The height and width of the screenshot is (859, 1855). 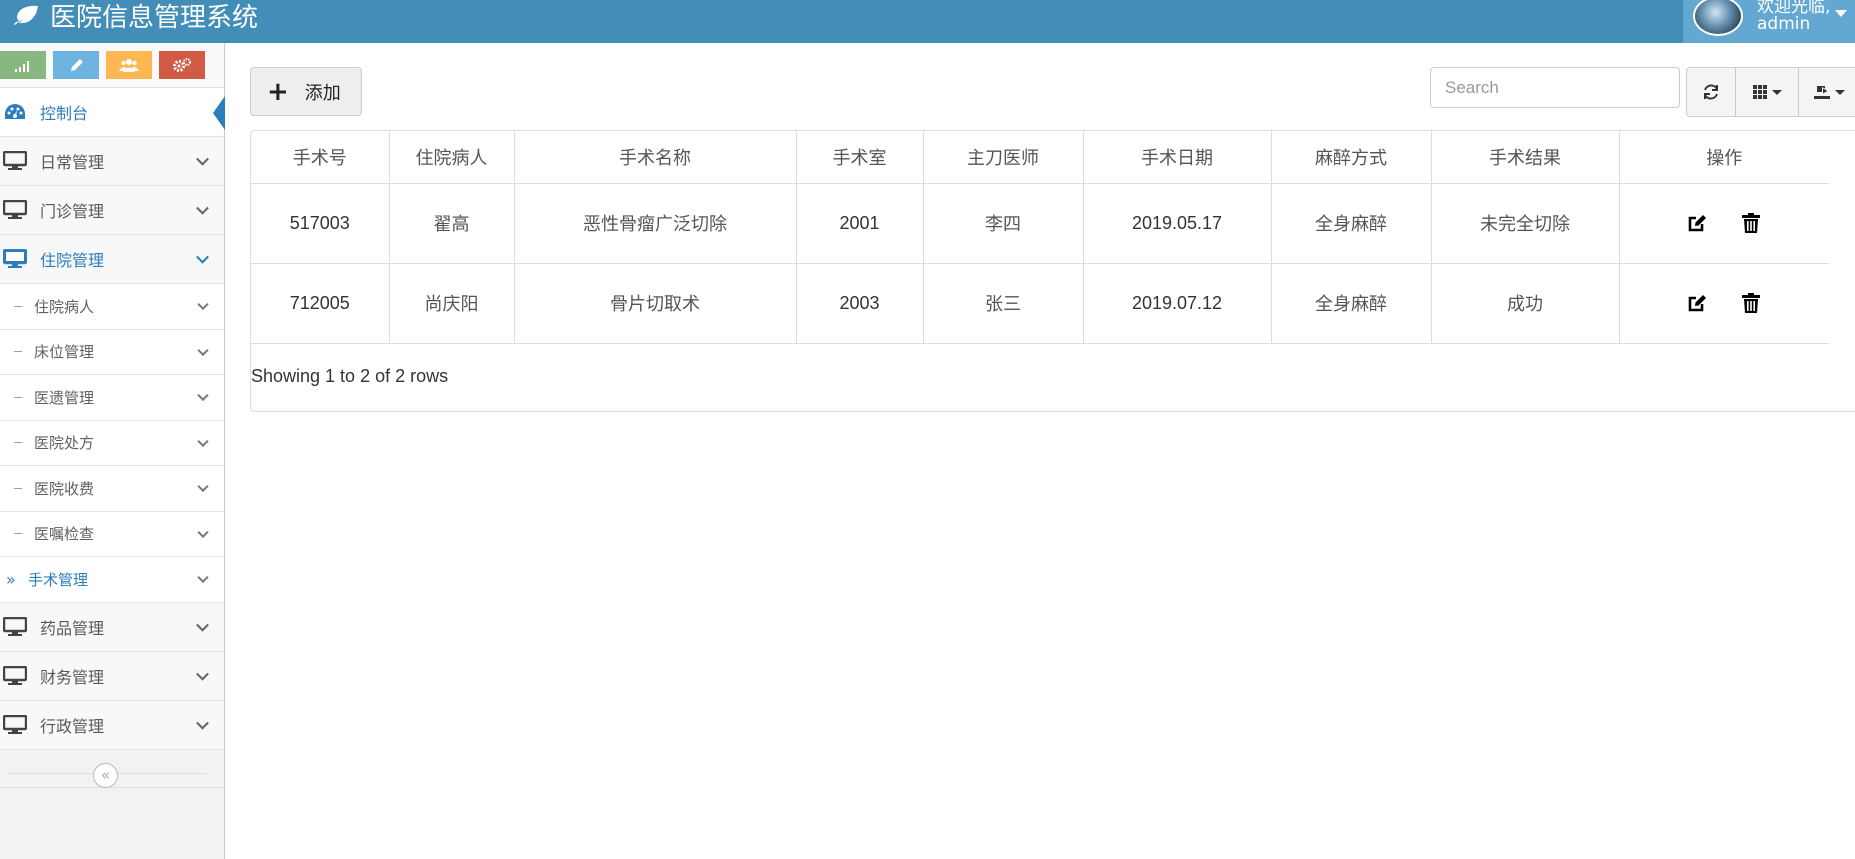 I want to click on column-header: 手术室, so click(x=860, y=157).